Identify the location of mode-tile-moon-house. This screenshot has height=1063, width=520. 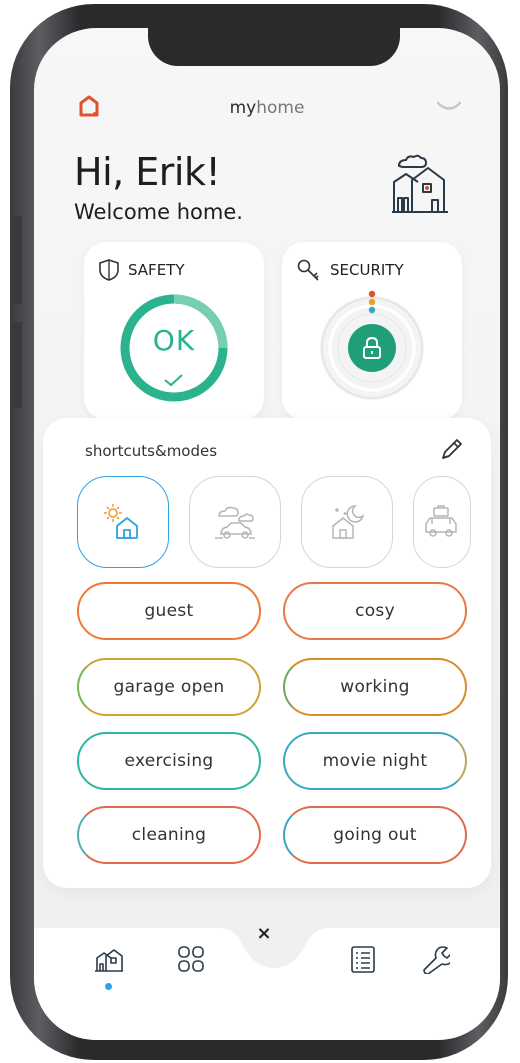
(347, 522).